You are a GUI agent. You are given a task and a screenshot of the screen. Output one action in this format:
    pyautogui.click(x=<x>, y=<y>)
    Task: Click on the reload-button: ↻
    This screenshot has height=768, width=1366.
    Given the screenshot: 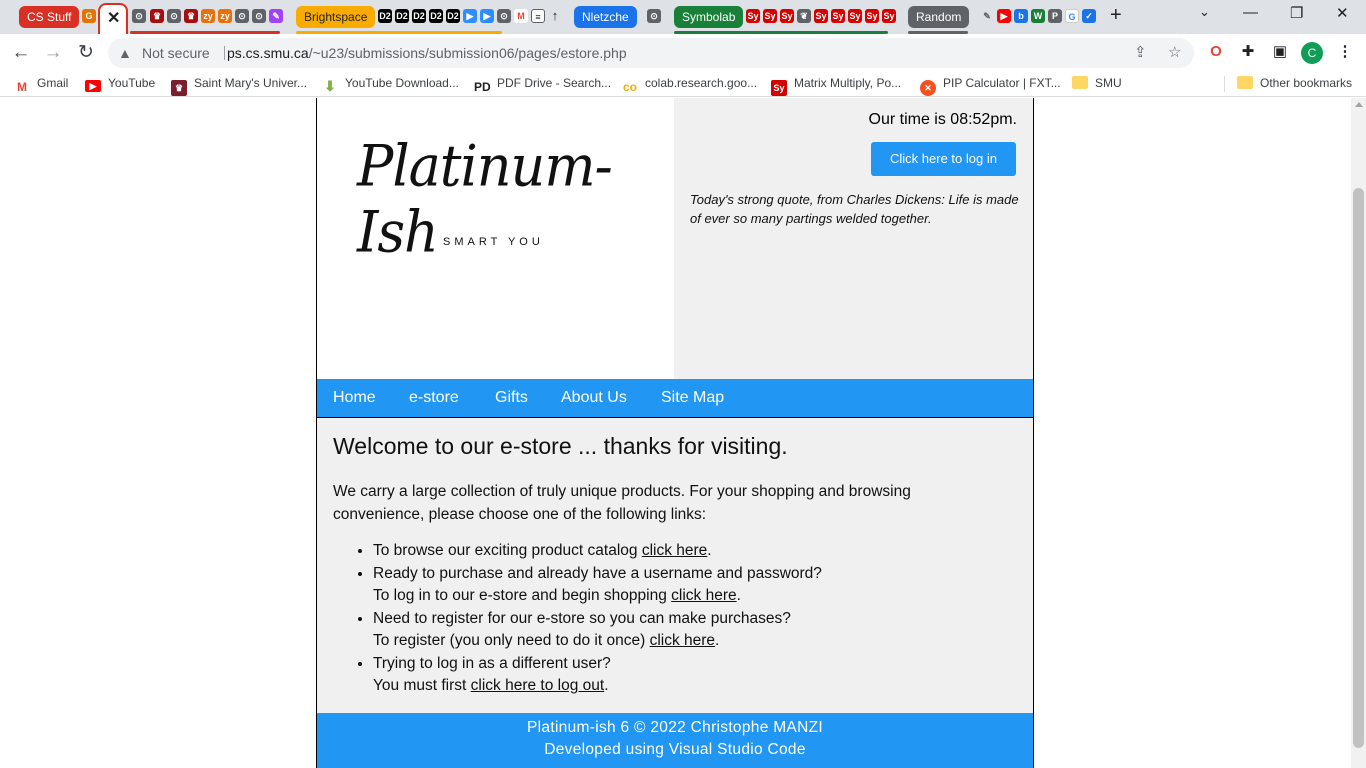 What is the action you would take?
    pyautogui.click(x=86, y=53)
    